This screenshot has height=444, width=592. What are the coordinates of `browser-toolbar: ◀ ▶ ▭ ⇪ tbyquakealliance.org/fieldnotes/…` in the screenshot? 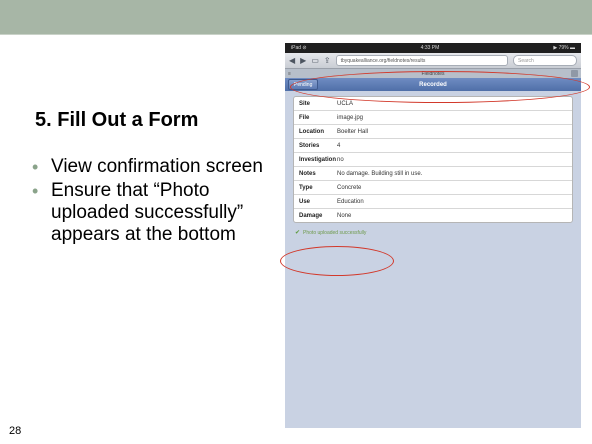 It's located at (433, 61).